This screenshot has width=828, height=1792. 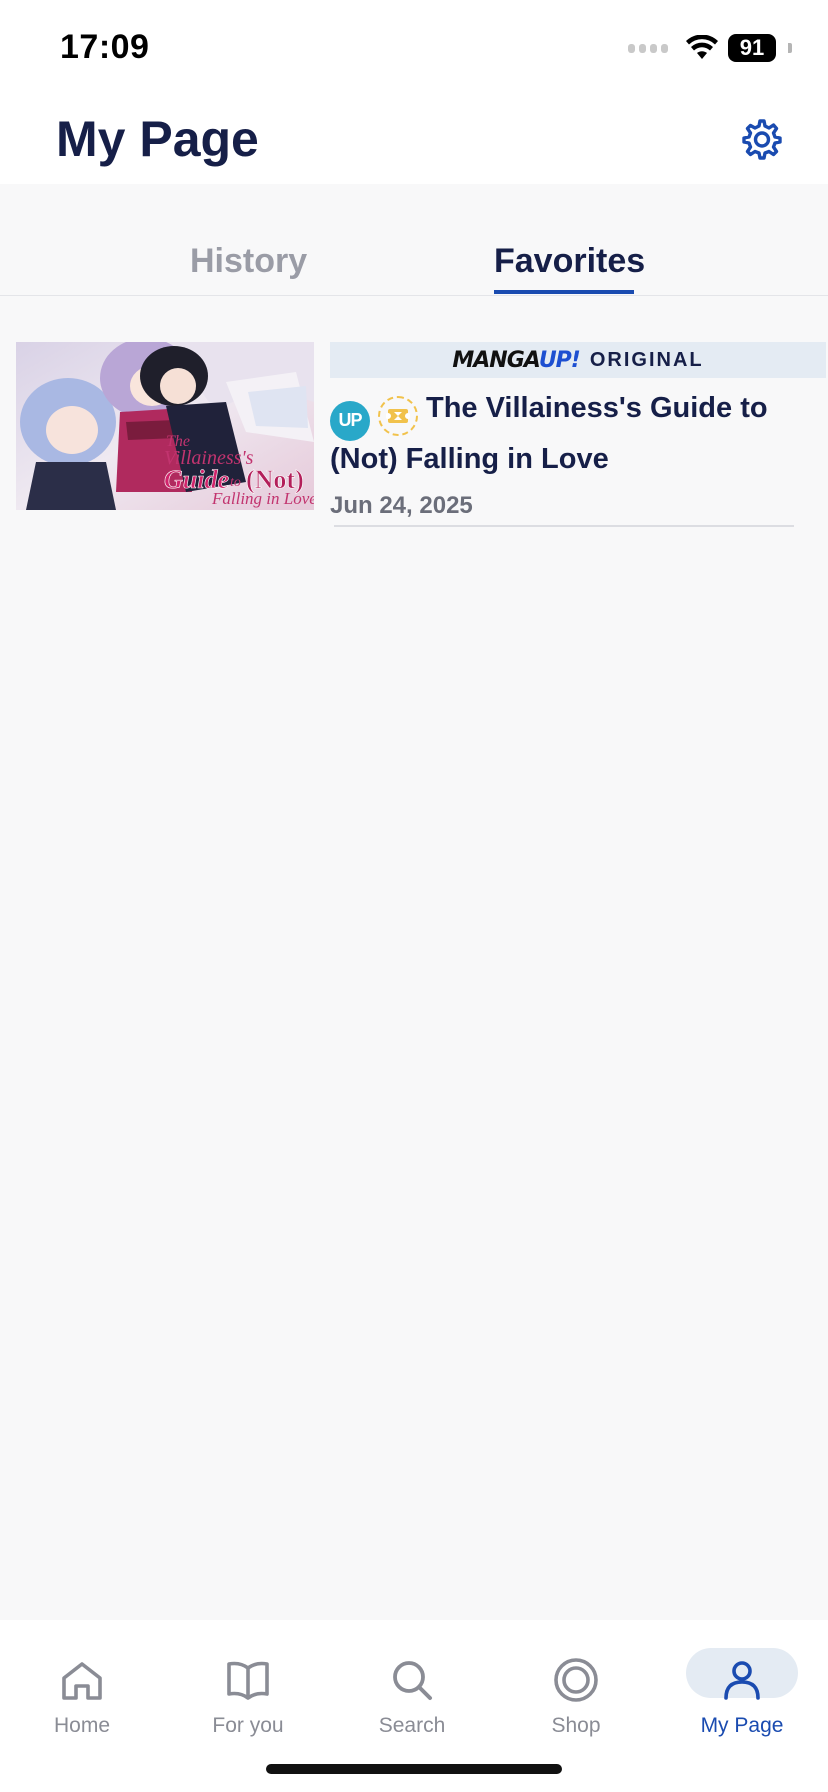 What do you see at coordinates (105, 47) in the screenshot?
I see `status-time: 17:09` at bounding box center [105, 47].